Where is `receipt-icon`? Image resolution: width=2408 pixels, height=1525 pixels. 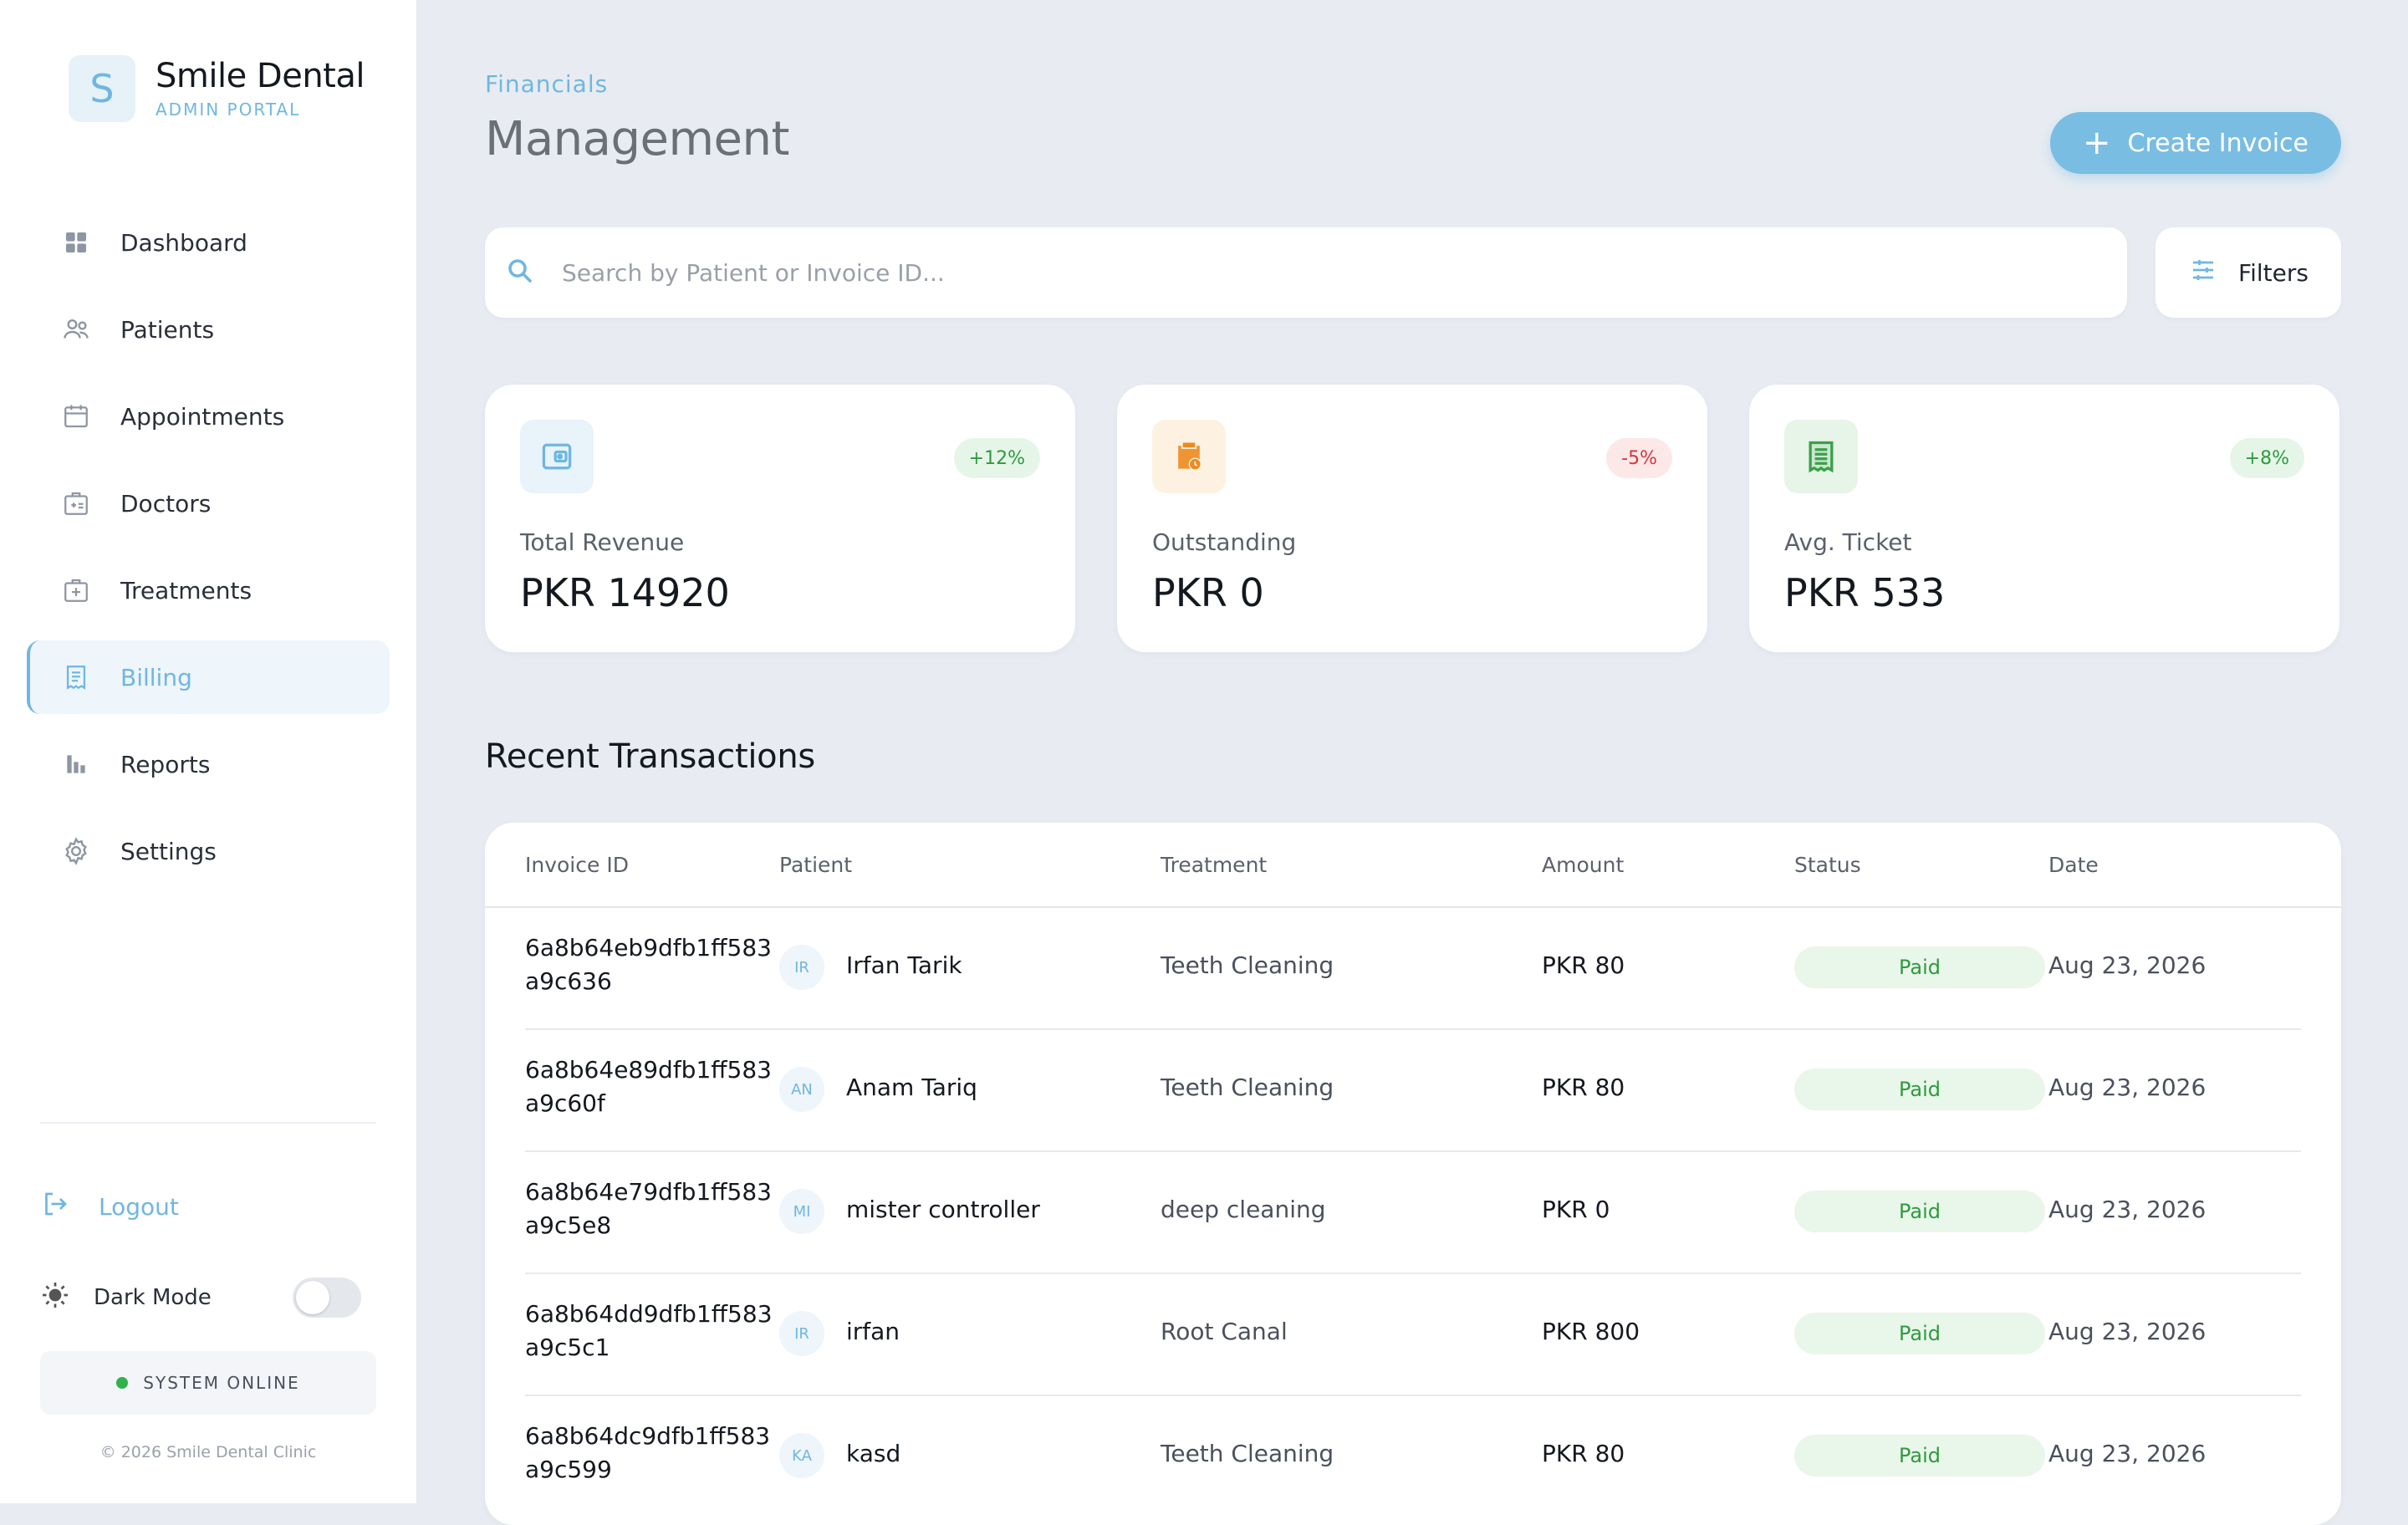 receipt-icon is located at coordinates (76, 677).